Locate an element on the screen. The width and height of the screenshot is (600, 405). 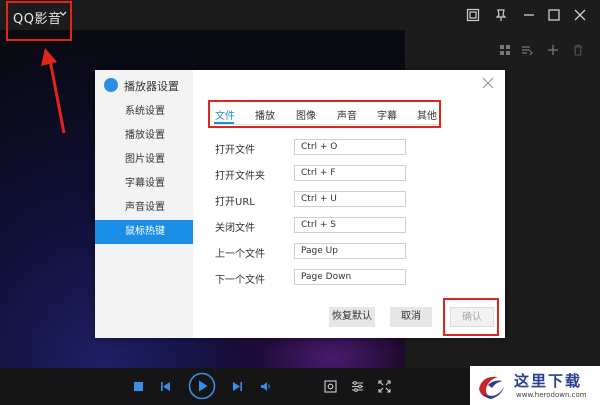
dialog-close-icon is located at coordinates (488, 83).